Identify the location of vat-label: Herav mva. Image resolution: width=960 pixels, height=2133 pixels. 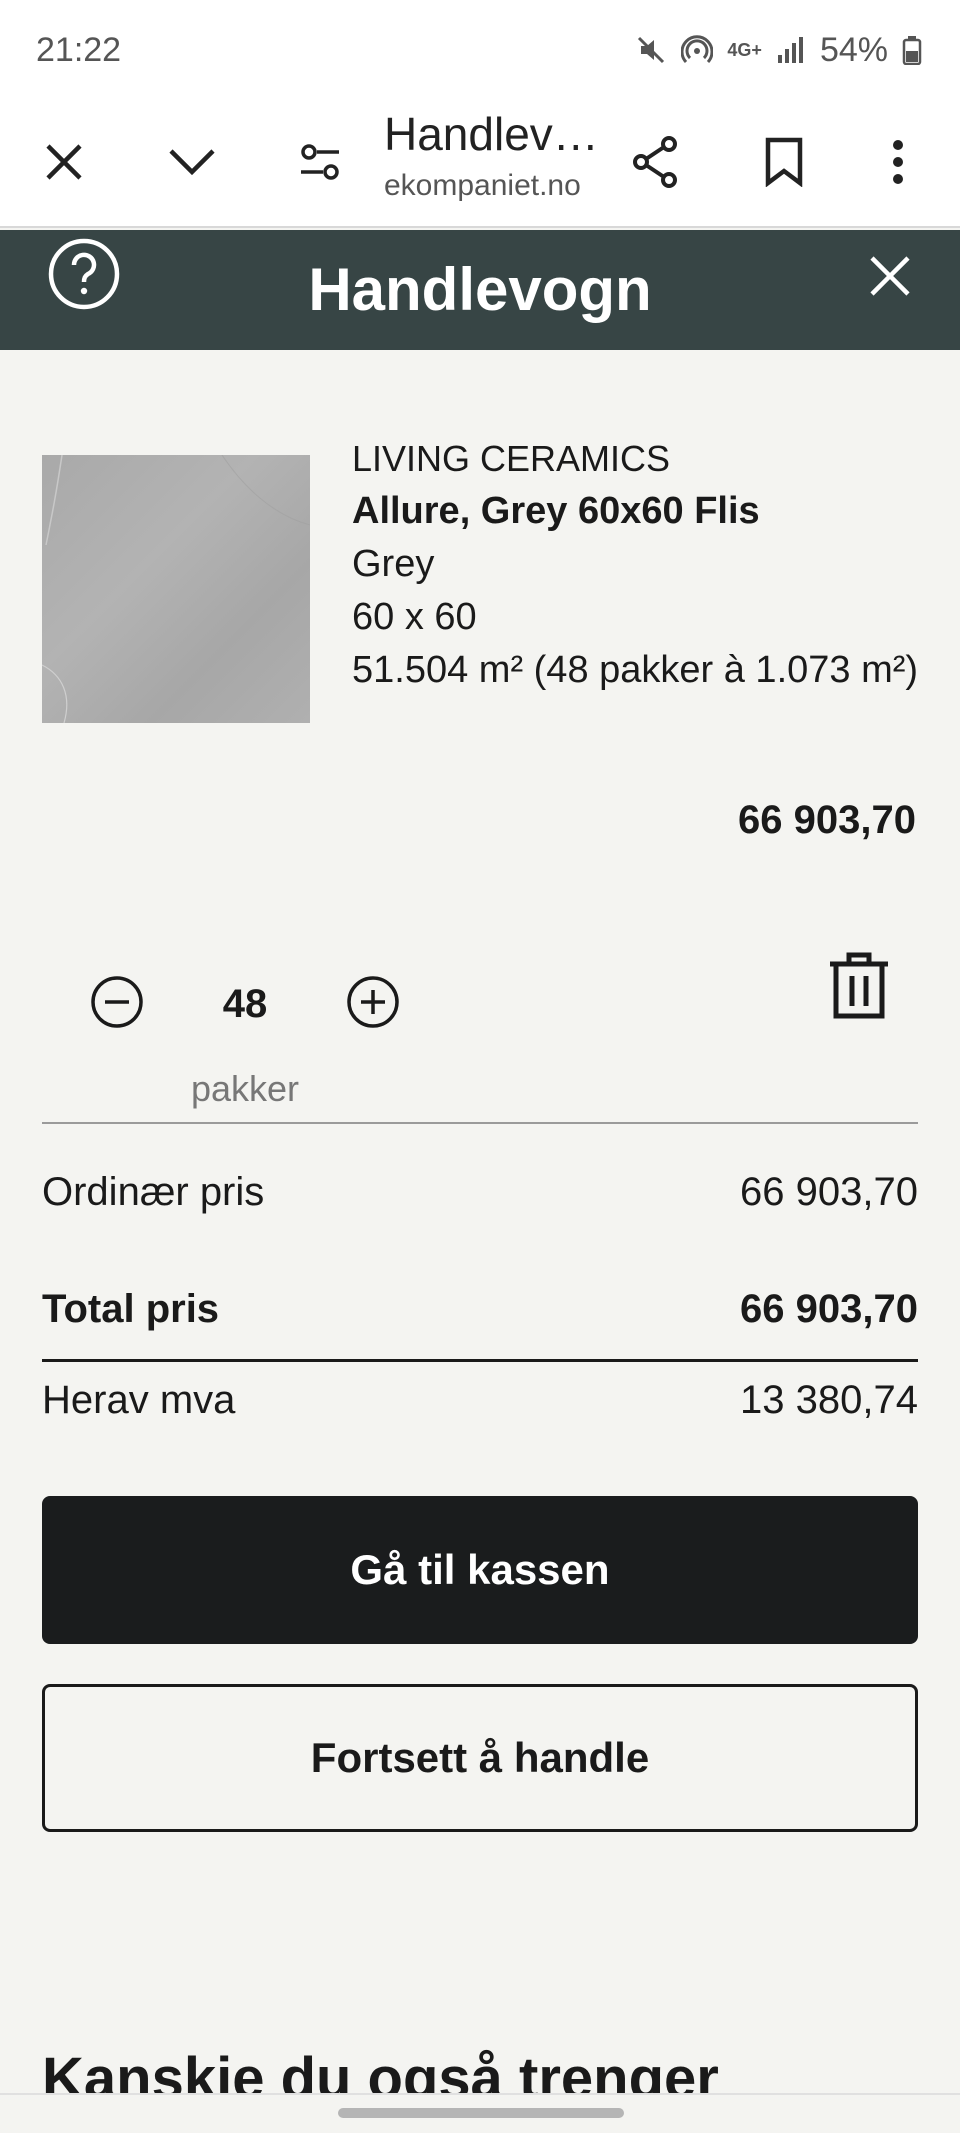
(139, 1400).